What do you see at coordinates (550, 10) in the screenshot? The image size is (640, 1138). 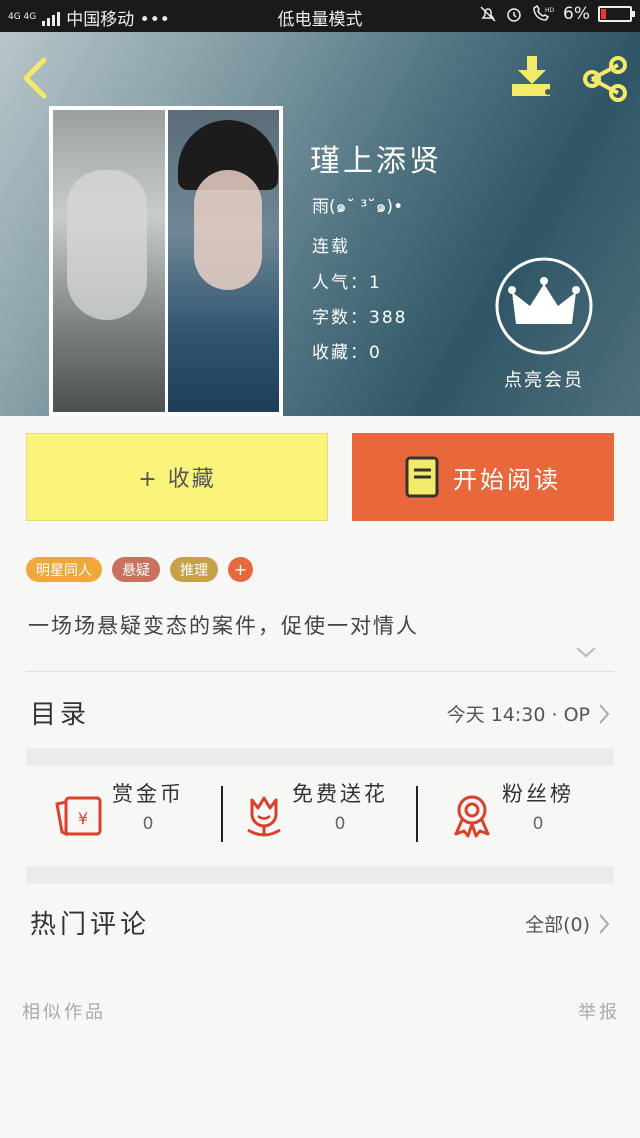 I see `svg-text: HD` at bounding box center [550, 10].